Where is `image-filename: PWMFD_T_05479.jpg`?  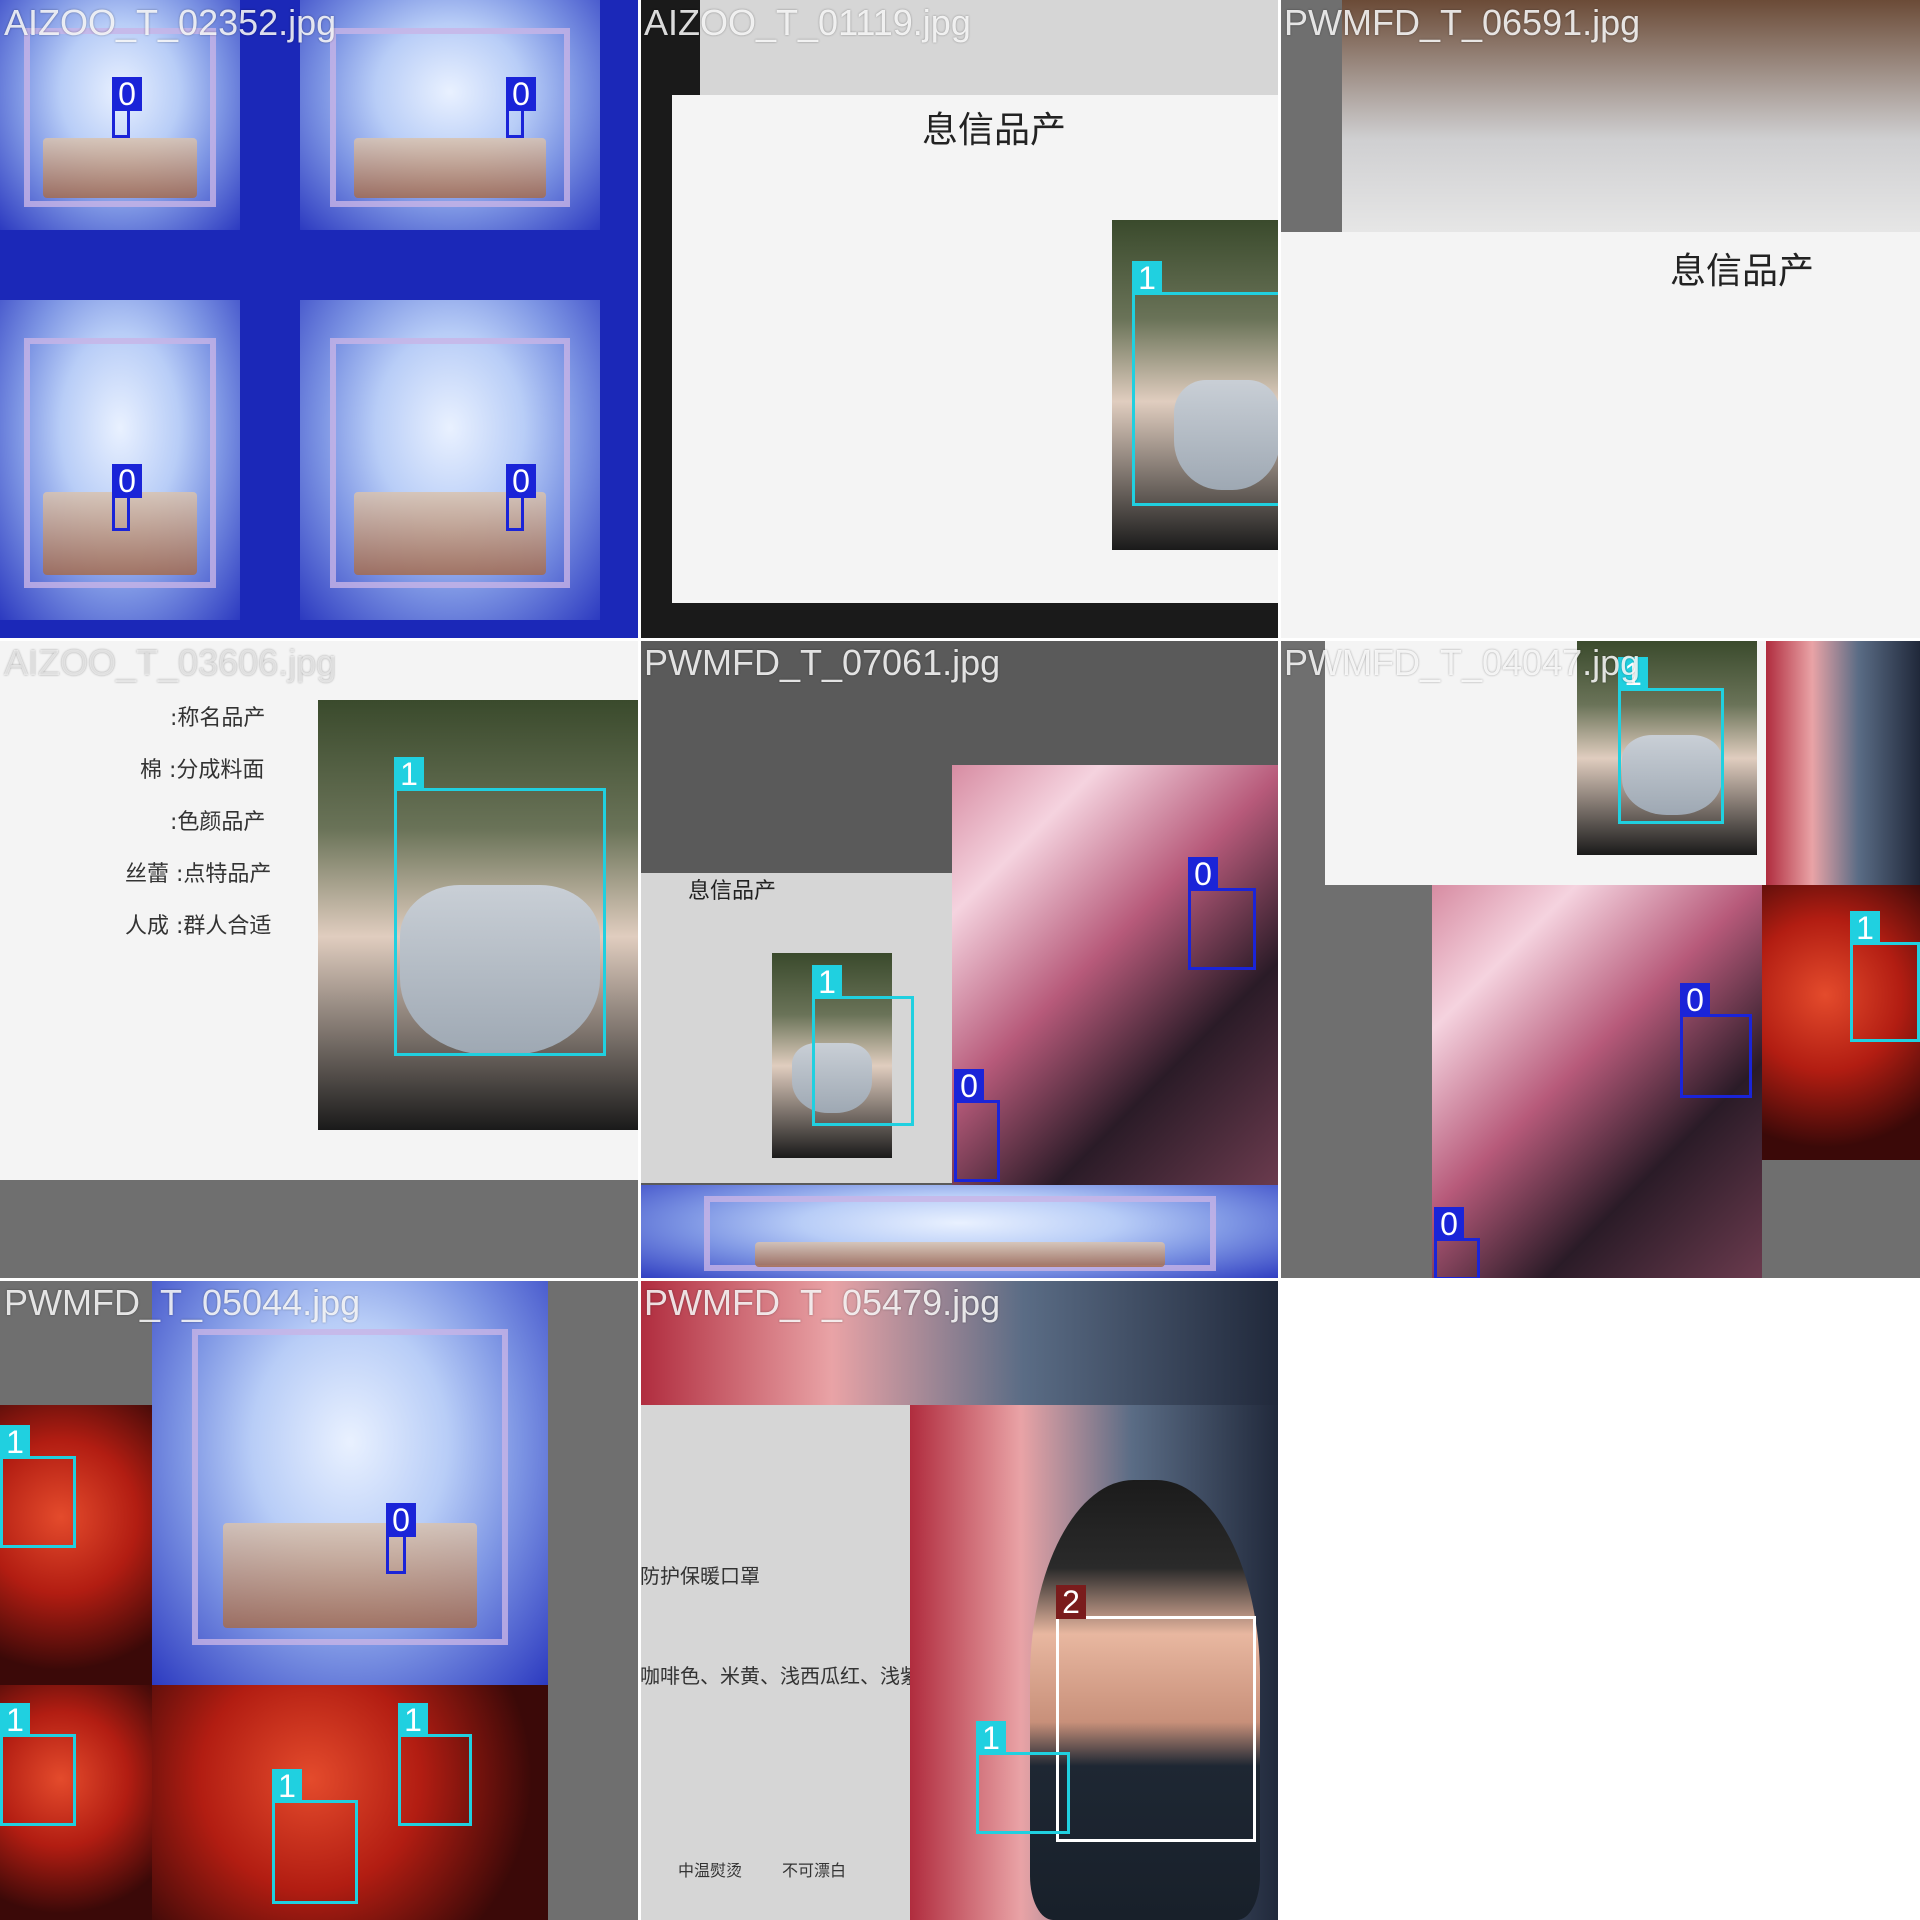 image-filename: PWMFD_T_05479.jpg is located at coordinates (822, 1302).